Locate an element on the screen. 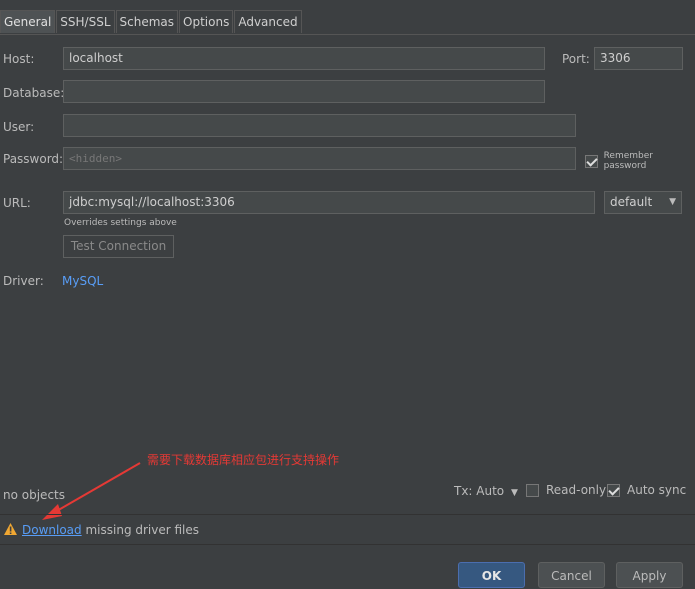 This screenshot has width=695, height=589. download-driver-link: Download is located at coordinates (52, 530).